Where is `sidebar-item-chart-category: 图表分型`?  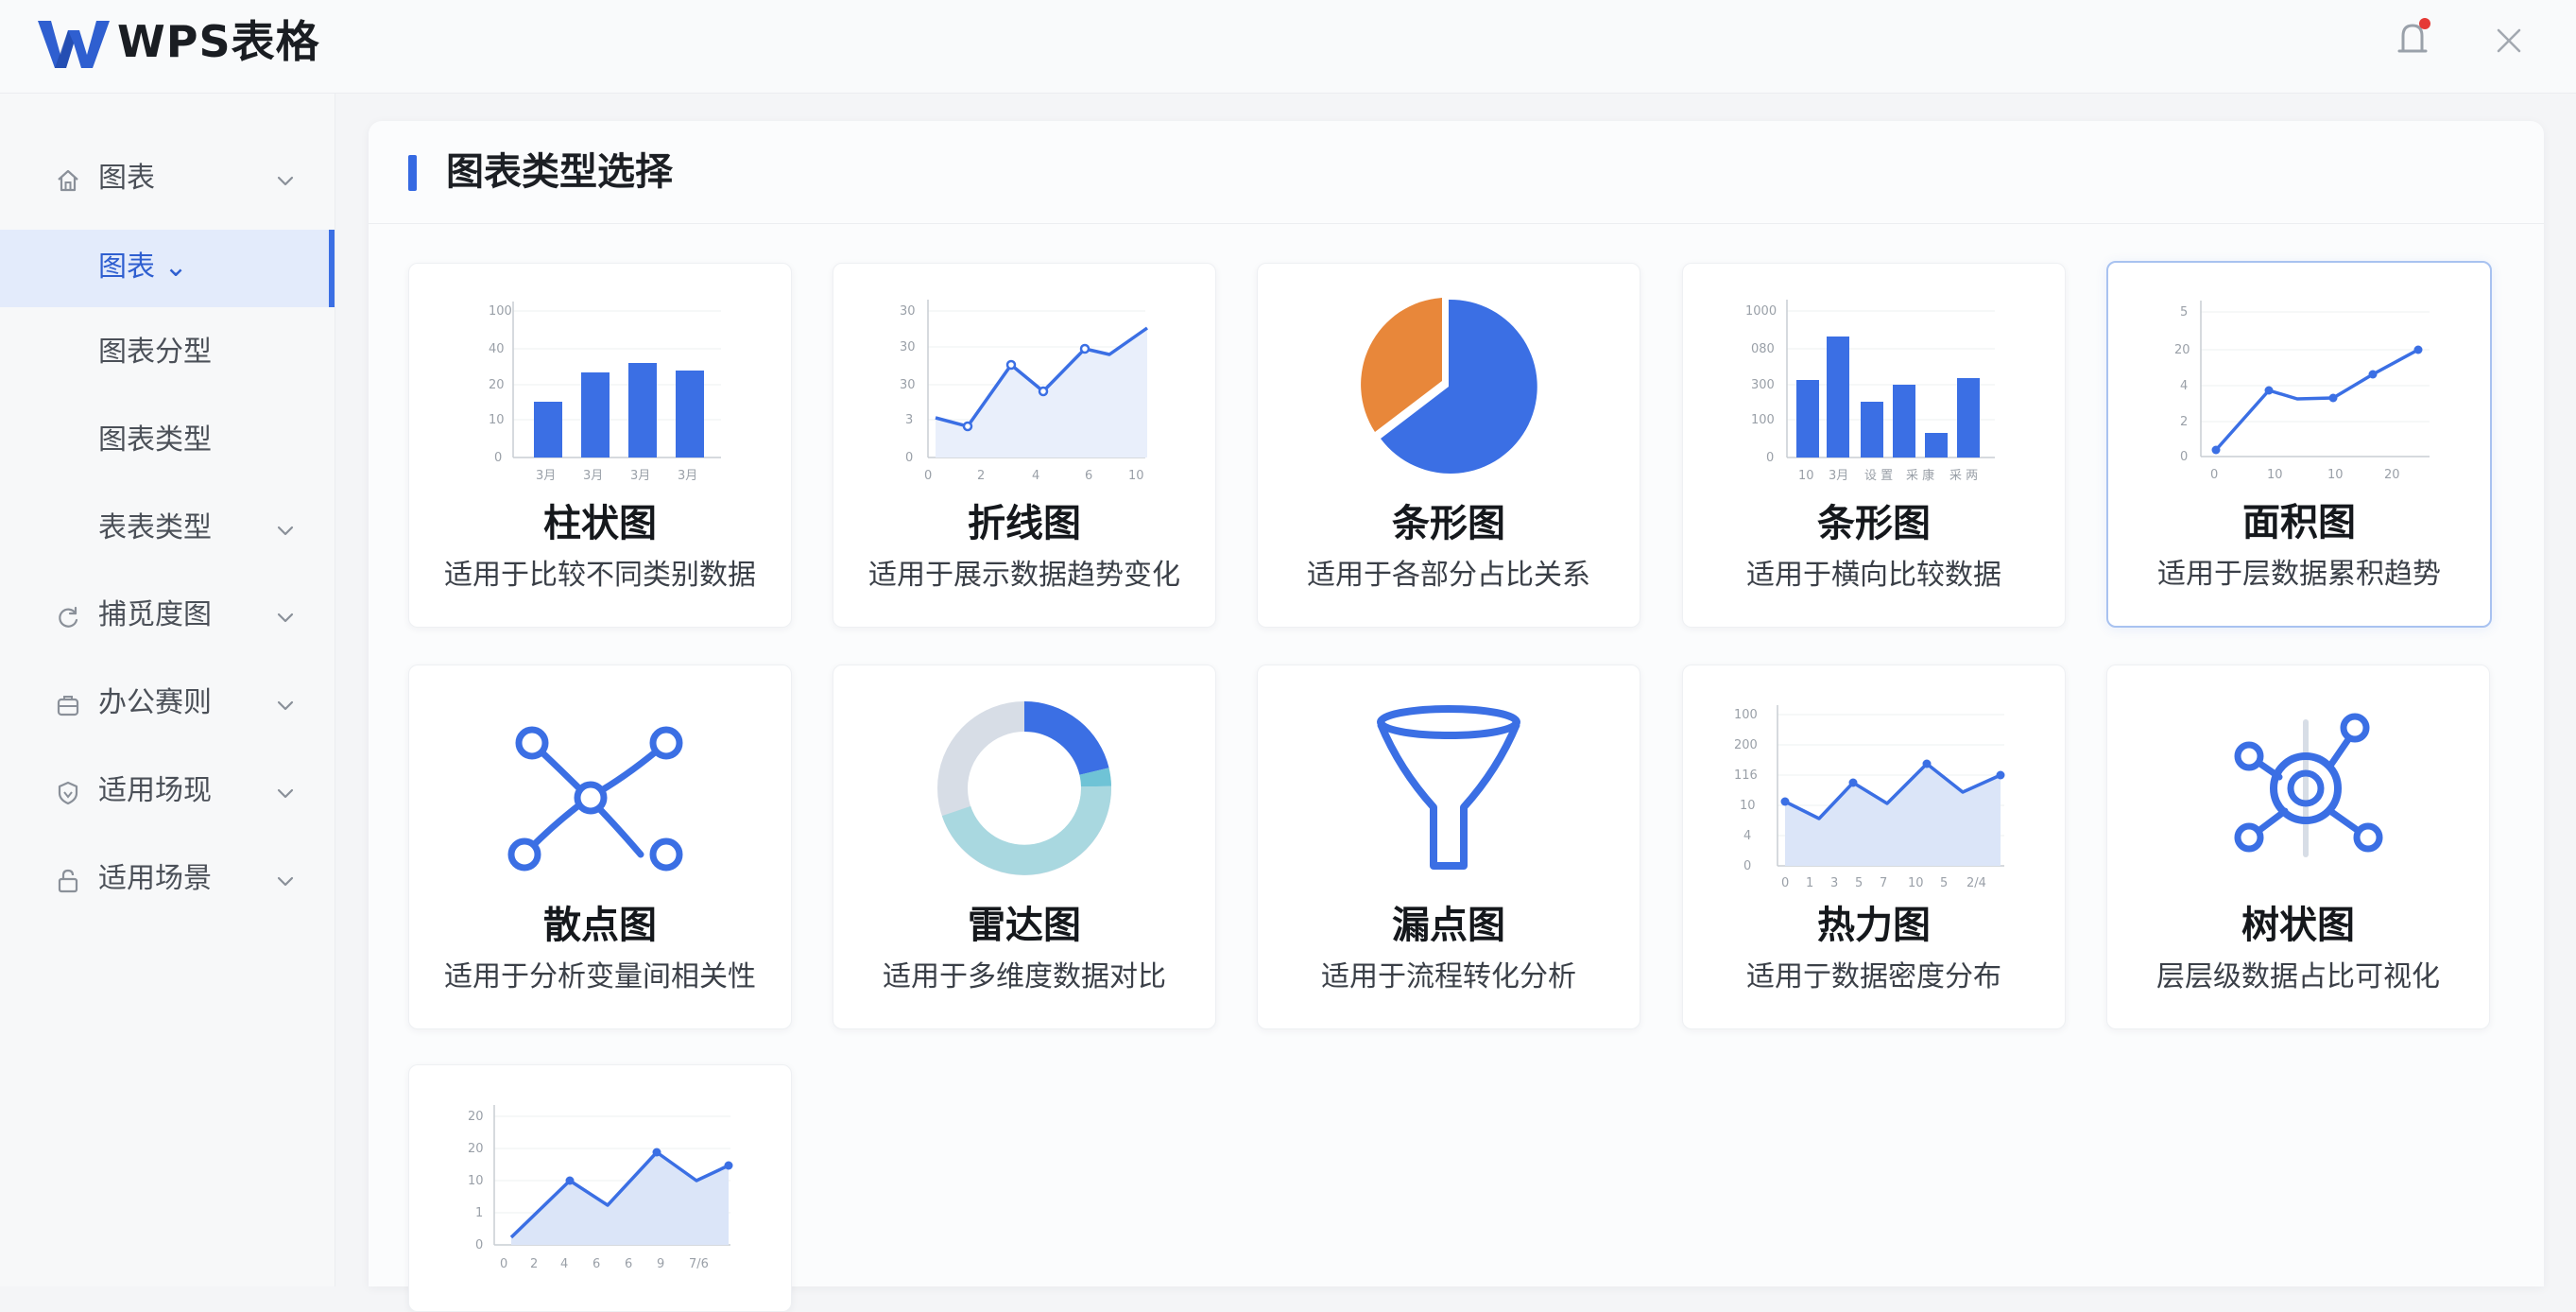 sidebar-item-chart-category: 图表分型 is located at coordinates (167, 353).